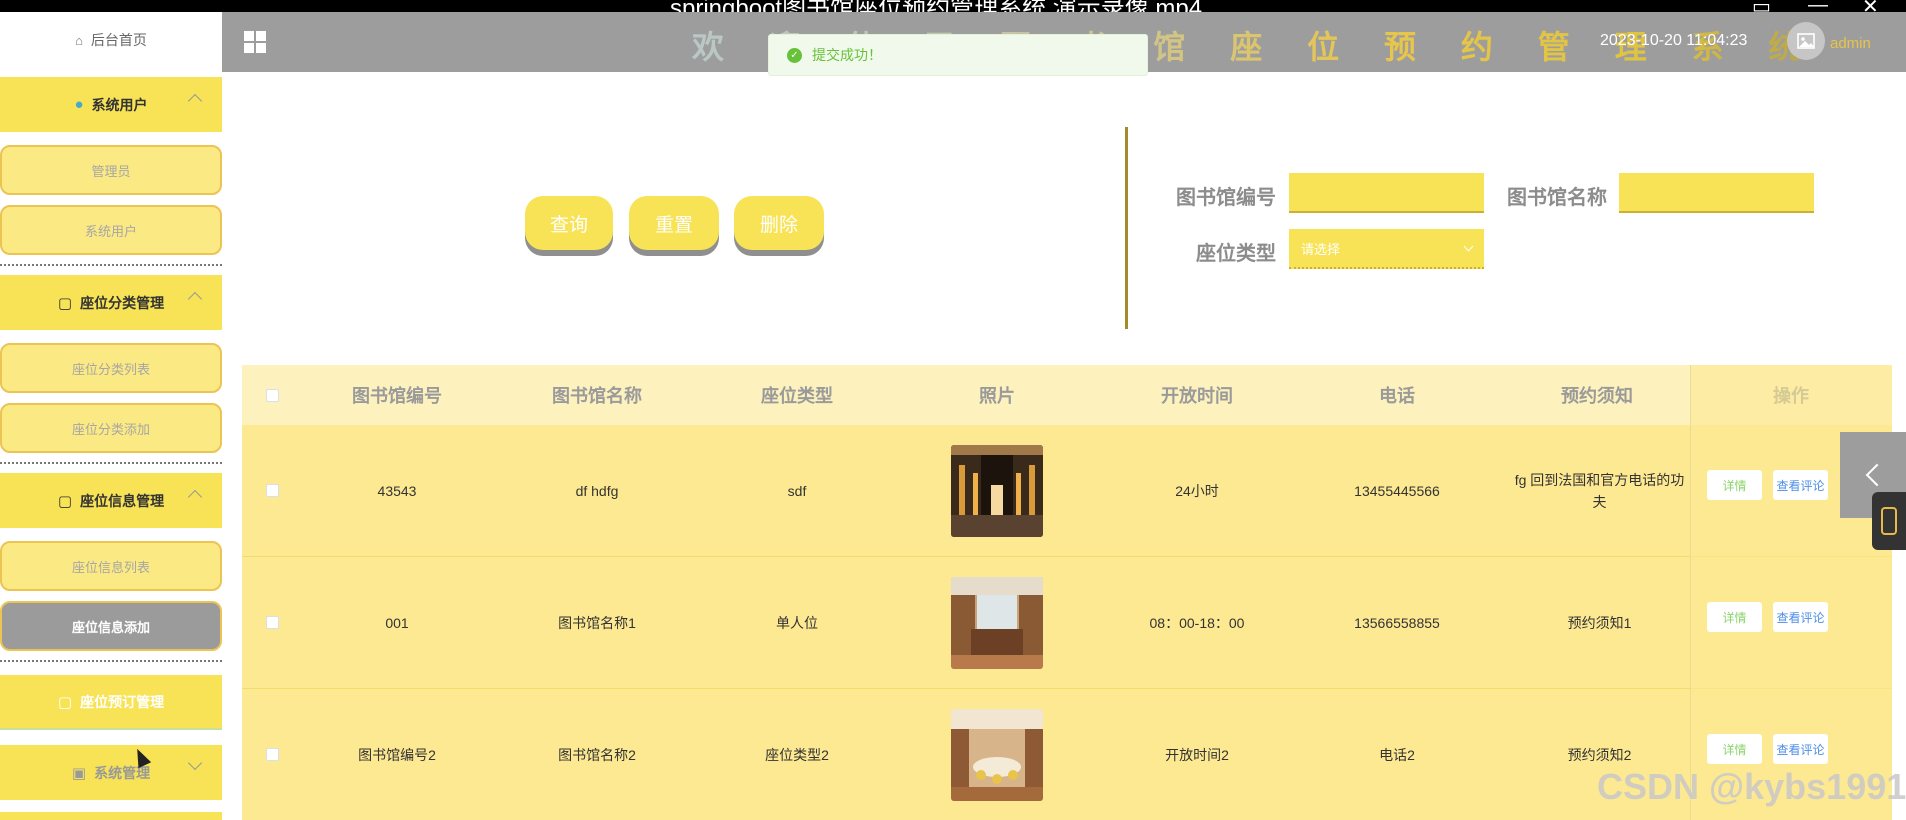 This screenshot has height=820, width=1906. I want to click on select-all-cell, so click(272, 395).